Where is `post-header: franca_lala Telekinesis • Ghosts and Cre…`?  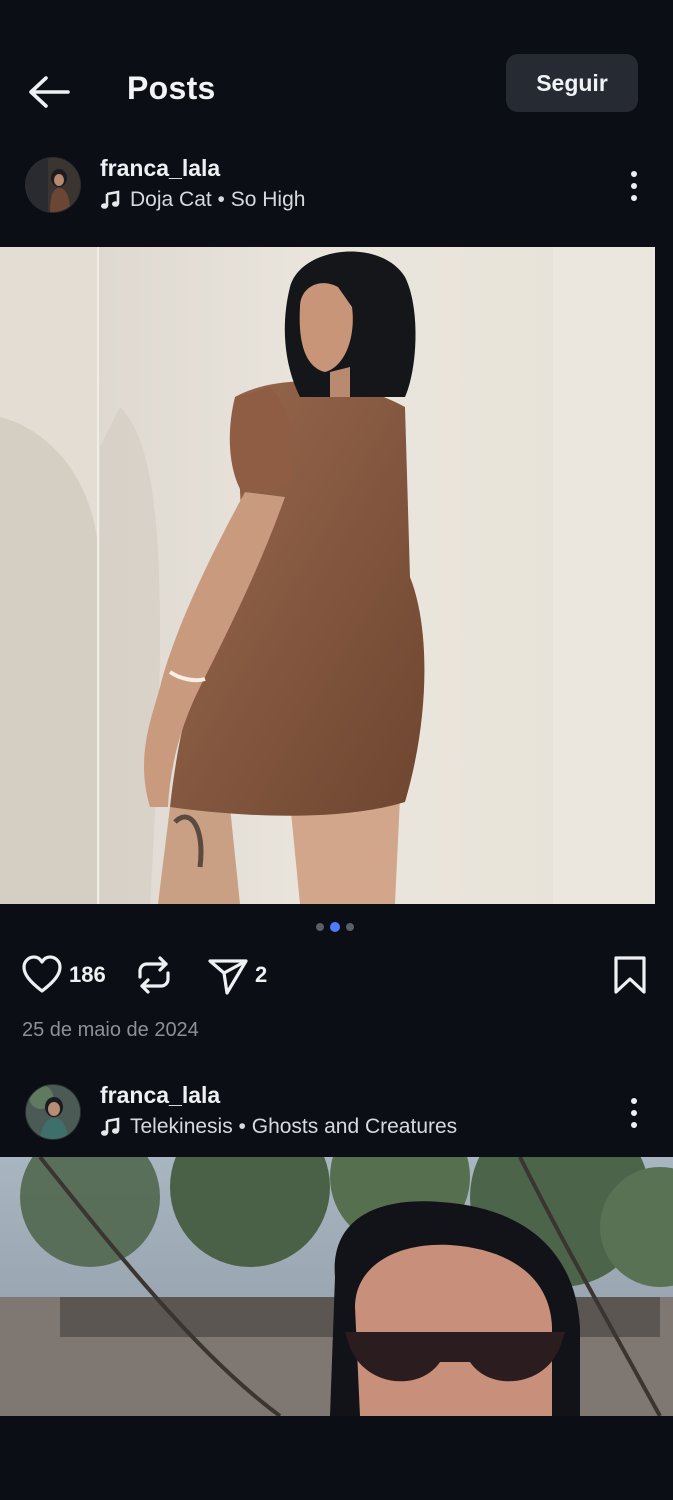
post-header: franca_lala Telekinesis • Ghosts and Cre… is located at coordinates (336, 1118).